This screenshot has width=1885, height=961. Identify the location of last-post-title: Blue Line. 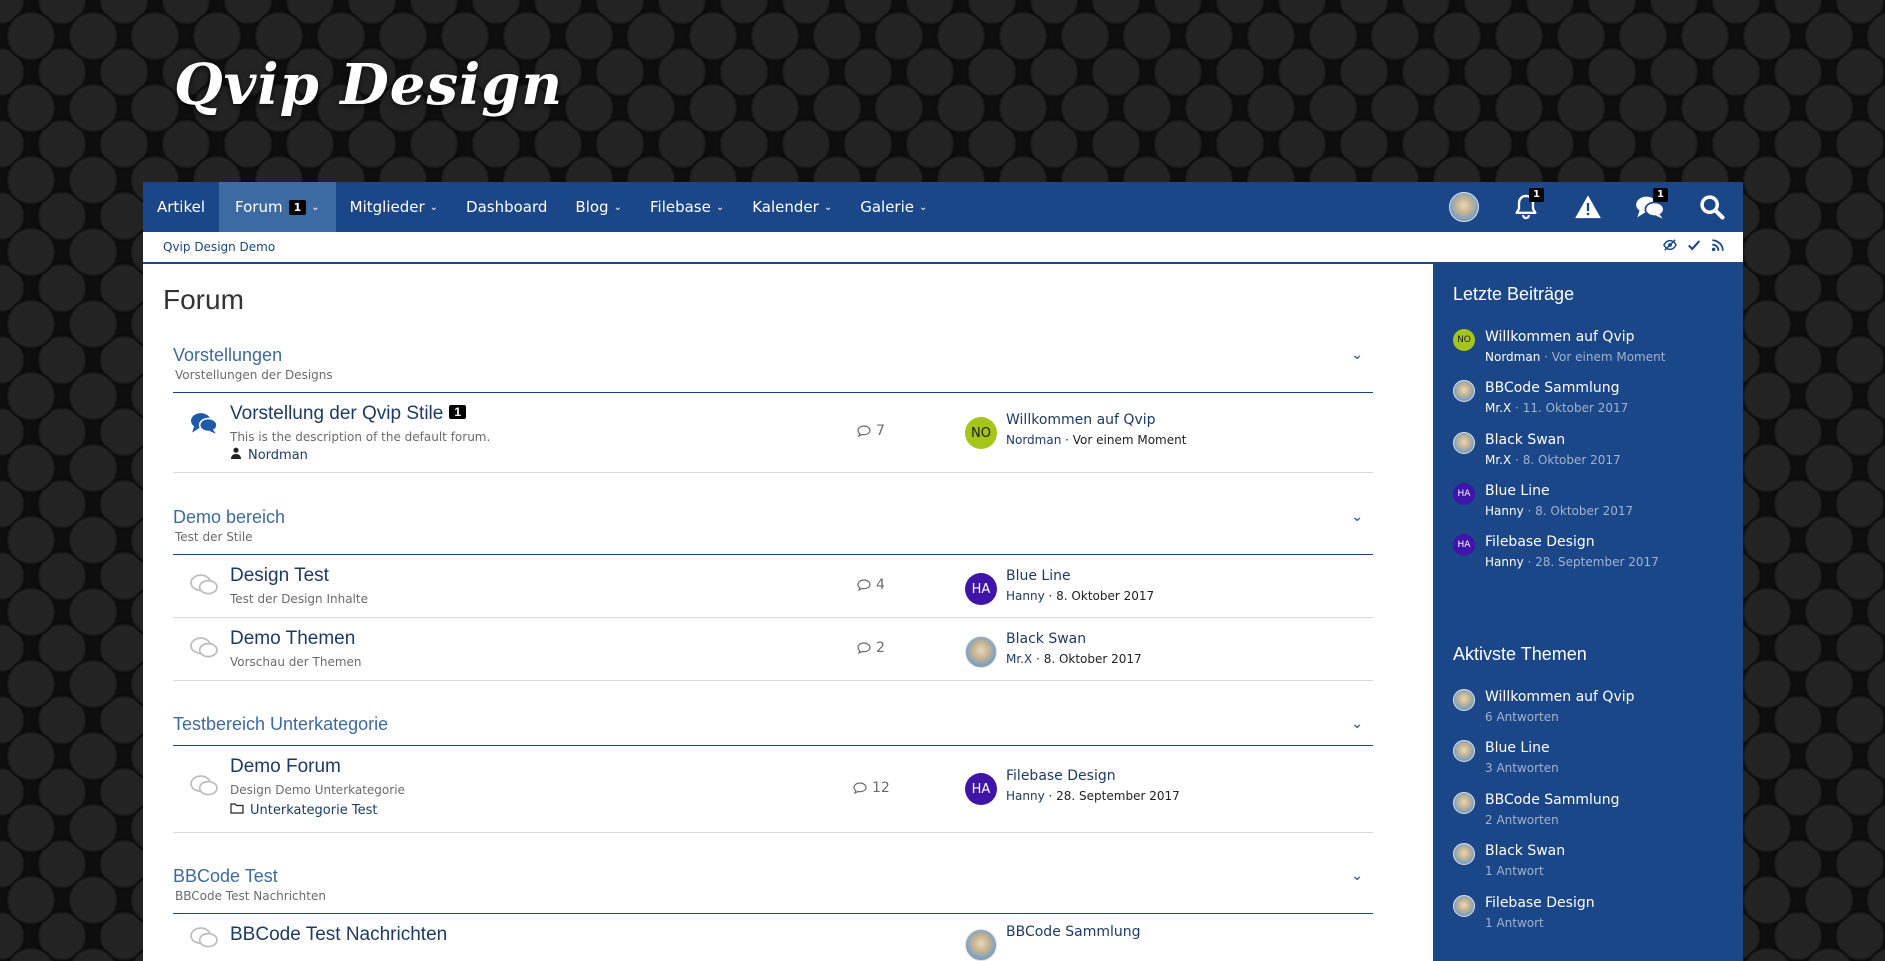
(1038, 576).